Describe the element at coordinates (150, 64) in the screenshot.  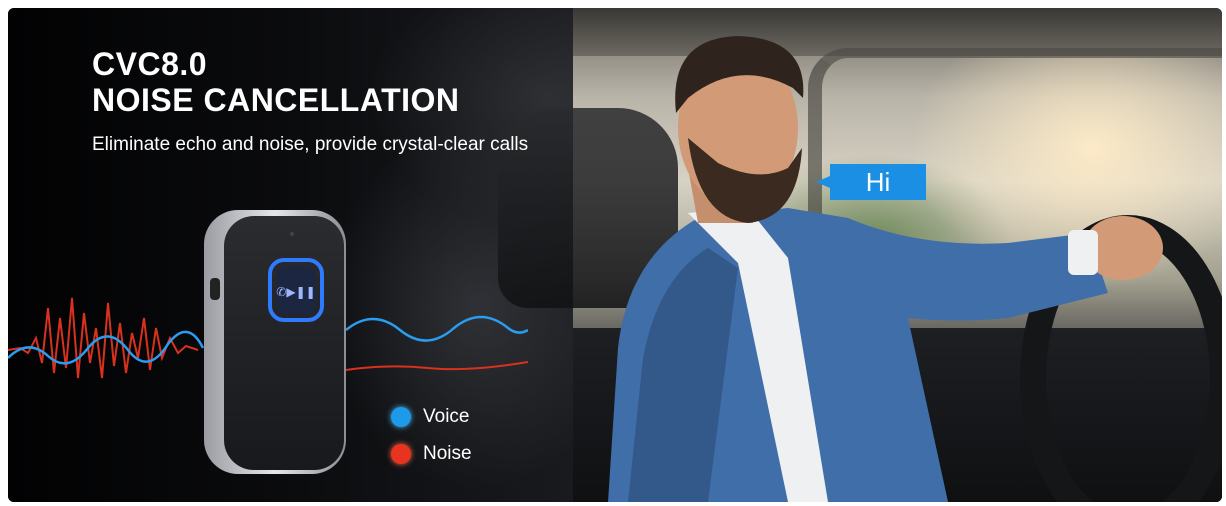
I see `headline-line-1: CVC8.0` at that location.